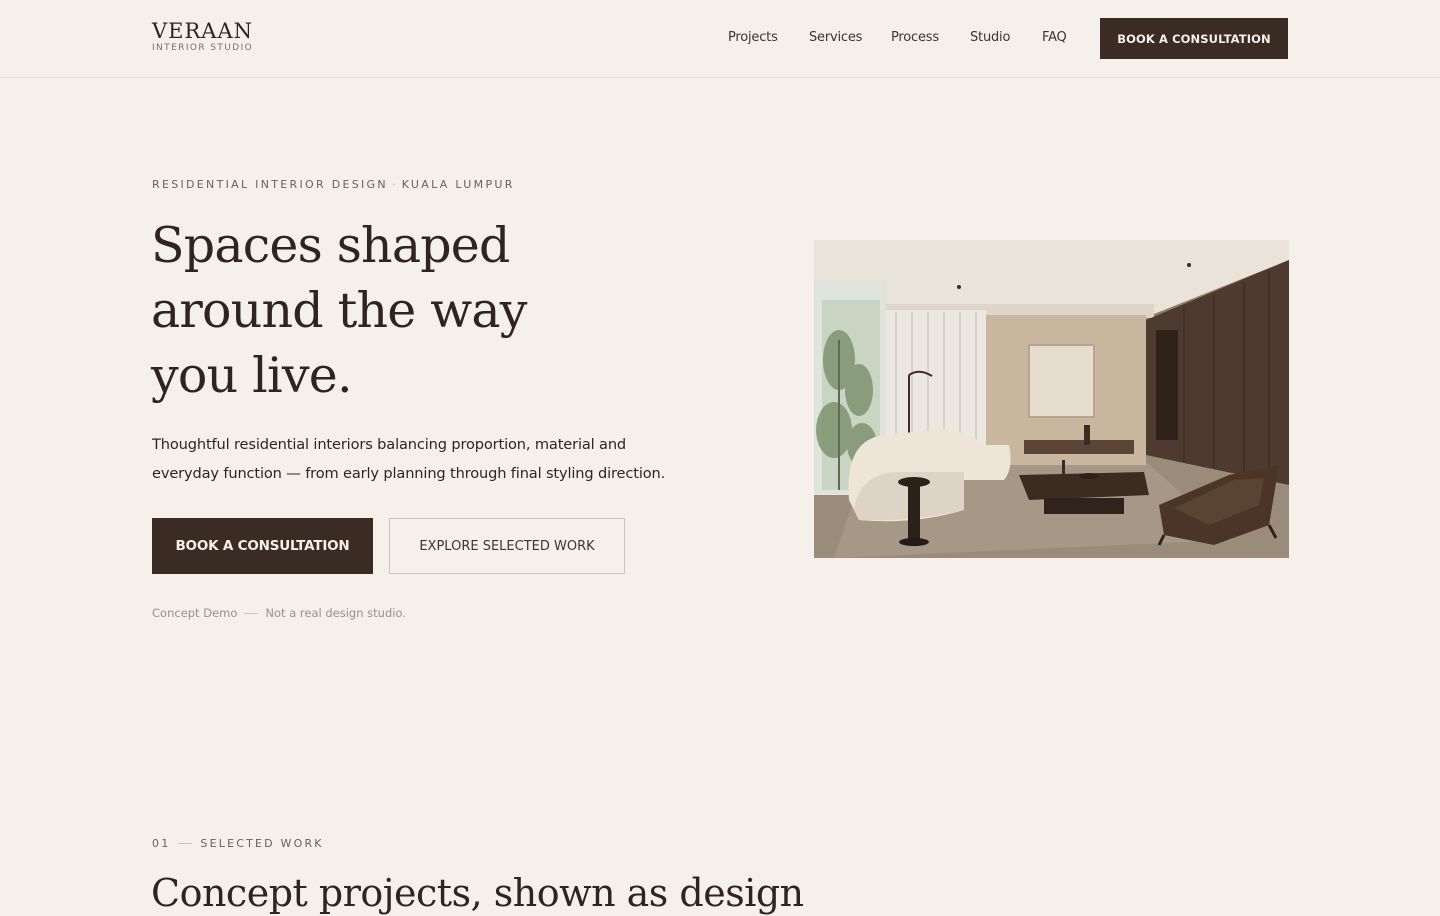 The image size is (1440, 916). Describe the element at coordinates (1194, 38) in the screenshot. I see `header-consultation-button: BOOK A CONSULTATION` at that location.